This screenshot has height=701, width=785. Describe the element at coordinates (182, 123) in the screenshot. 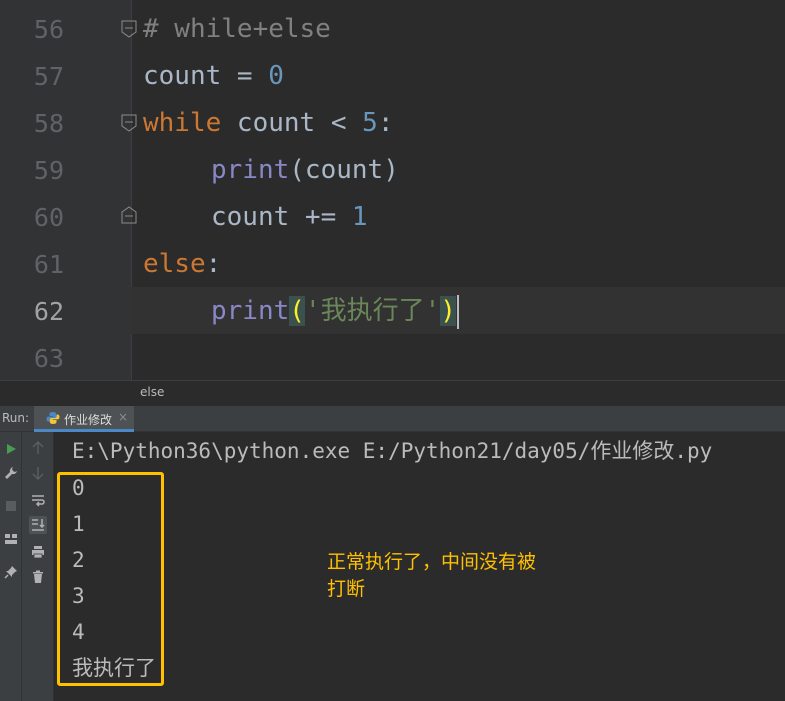

I see `keyword: while` at that location.